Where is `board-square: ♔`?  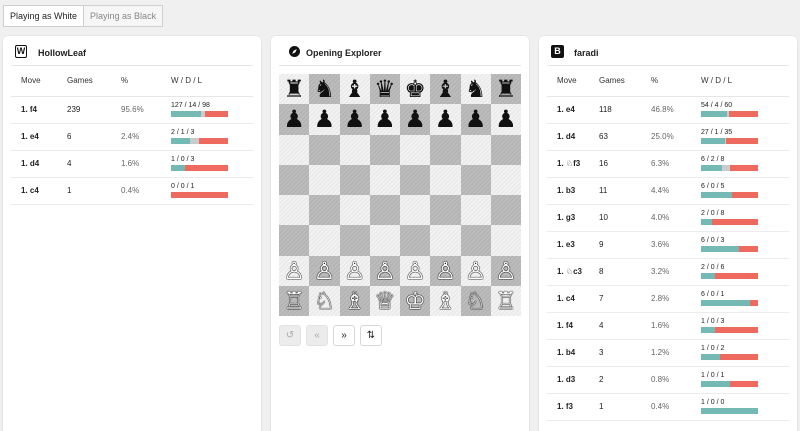
board-square: ♔ is located at coordinates (415, 300).